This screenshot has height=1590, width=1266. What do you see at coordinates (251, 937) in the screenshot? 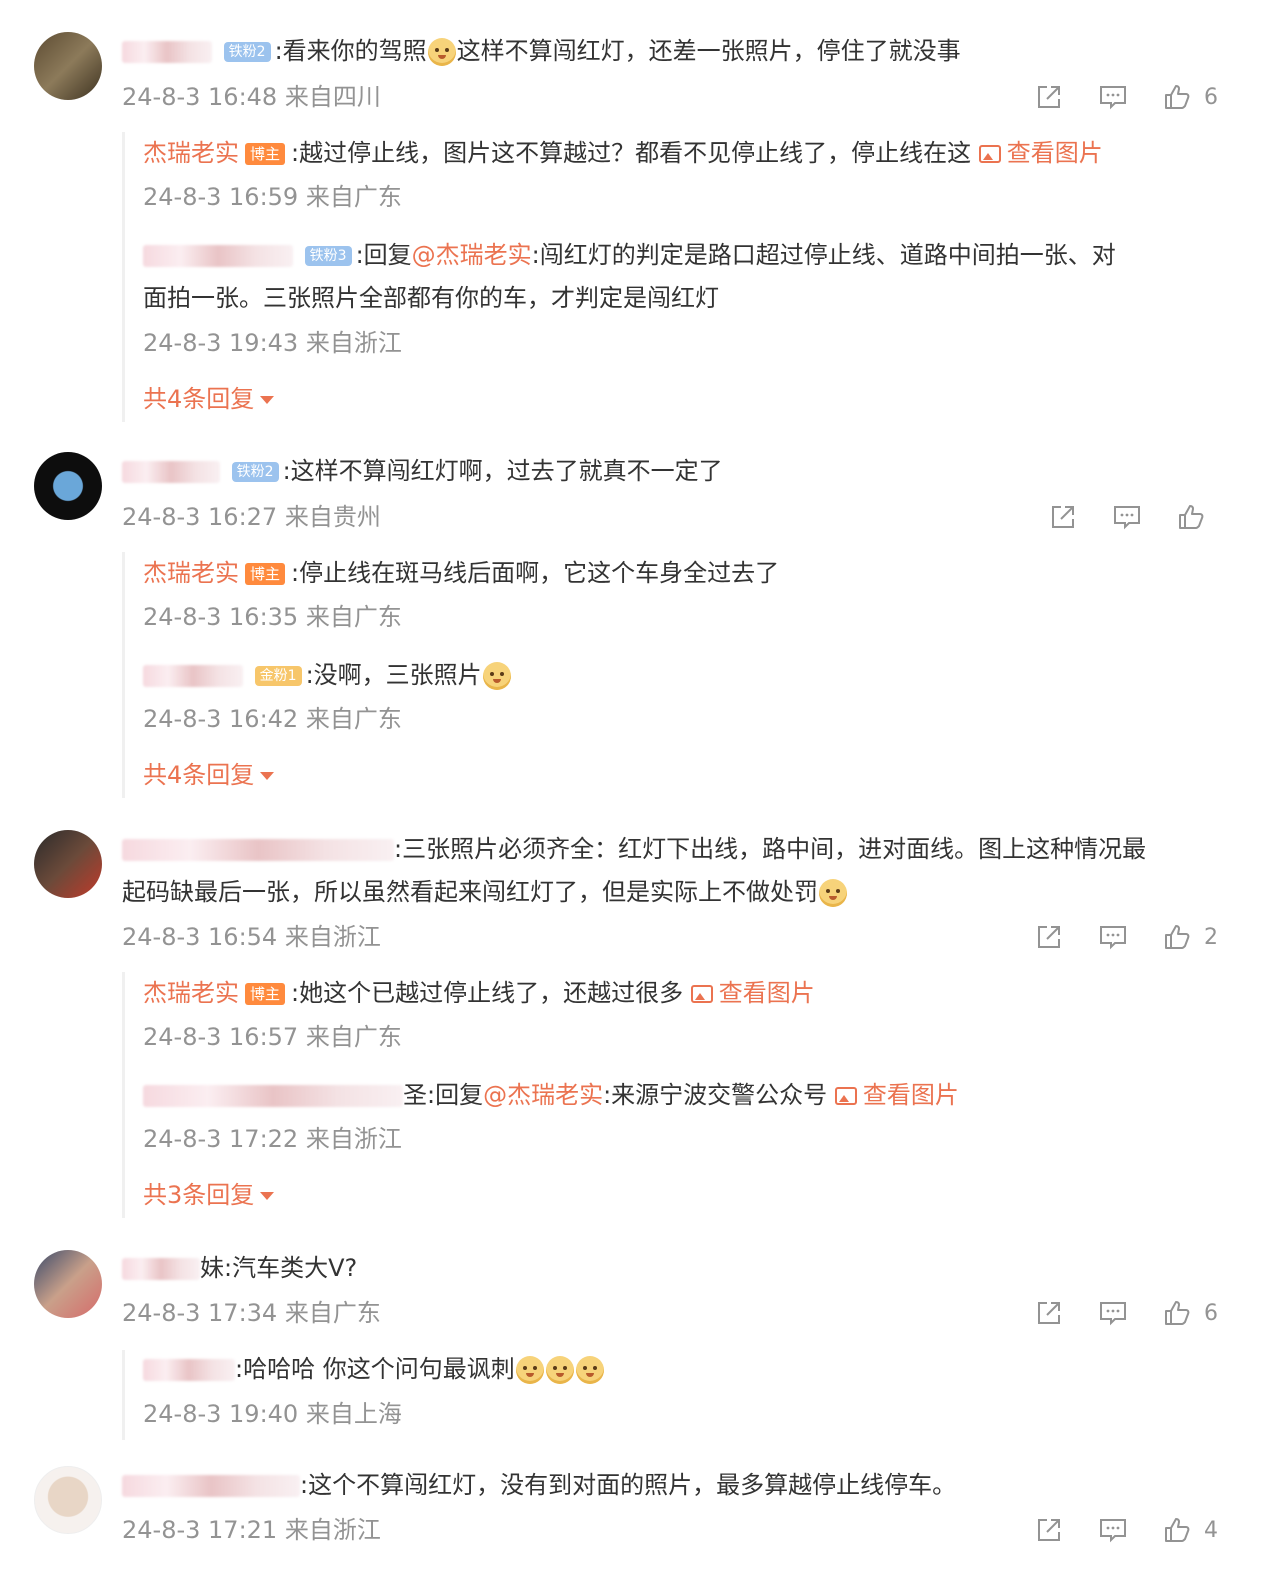
I see `comment-meta: 24-8-3 16:54 来自浙江` at bounding box center [251, 937].